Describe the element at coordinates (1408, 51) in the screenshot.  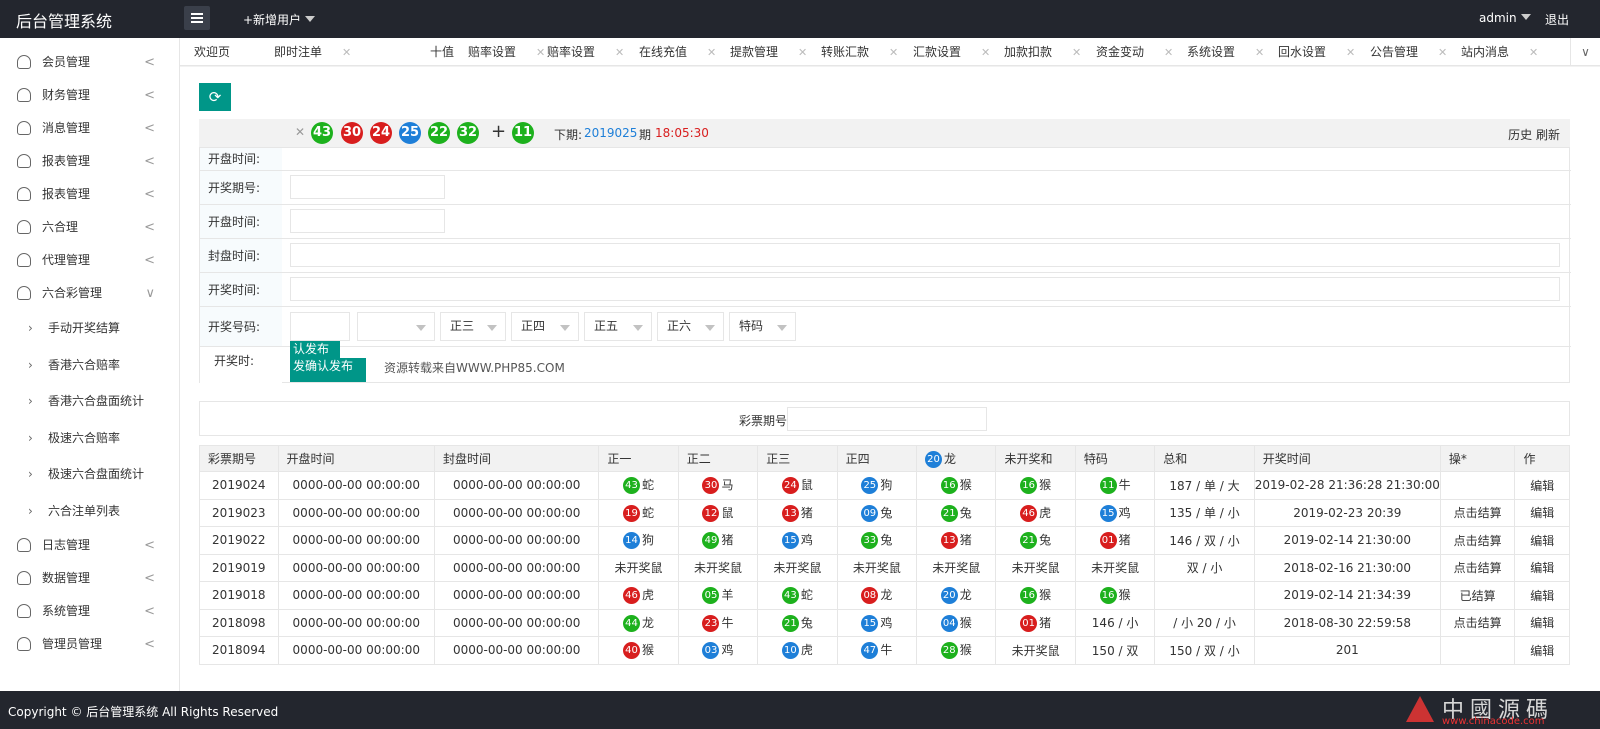
I see `tab-announcements: 公告管理 ✕` at that location.